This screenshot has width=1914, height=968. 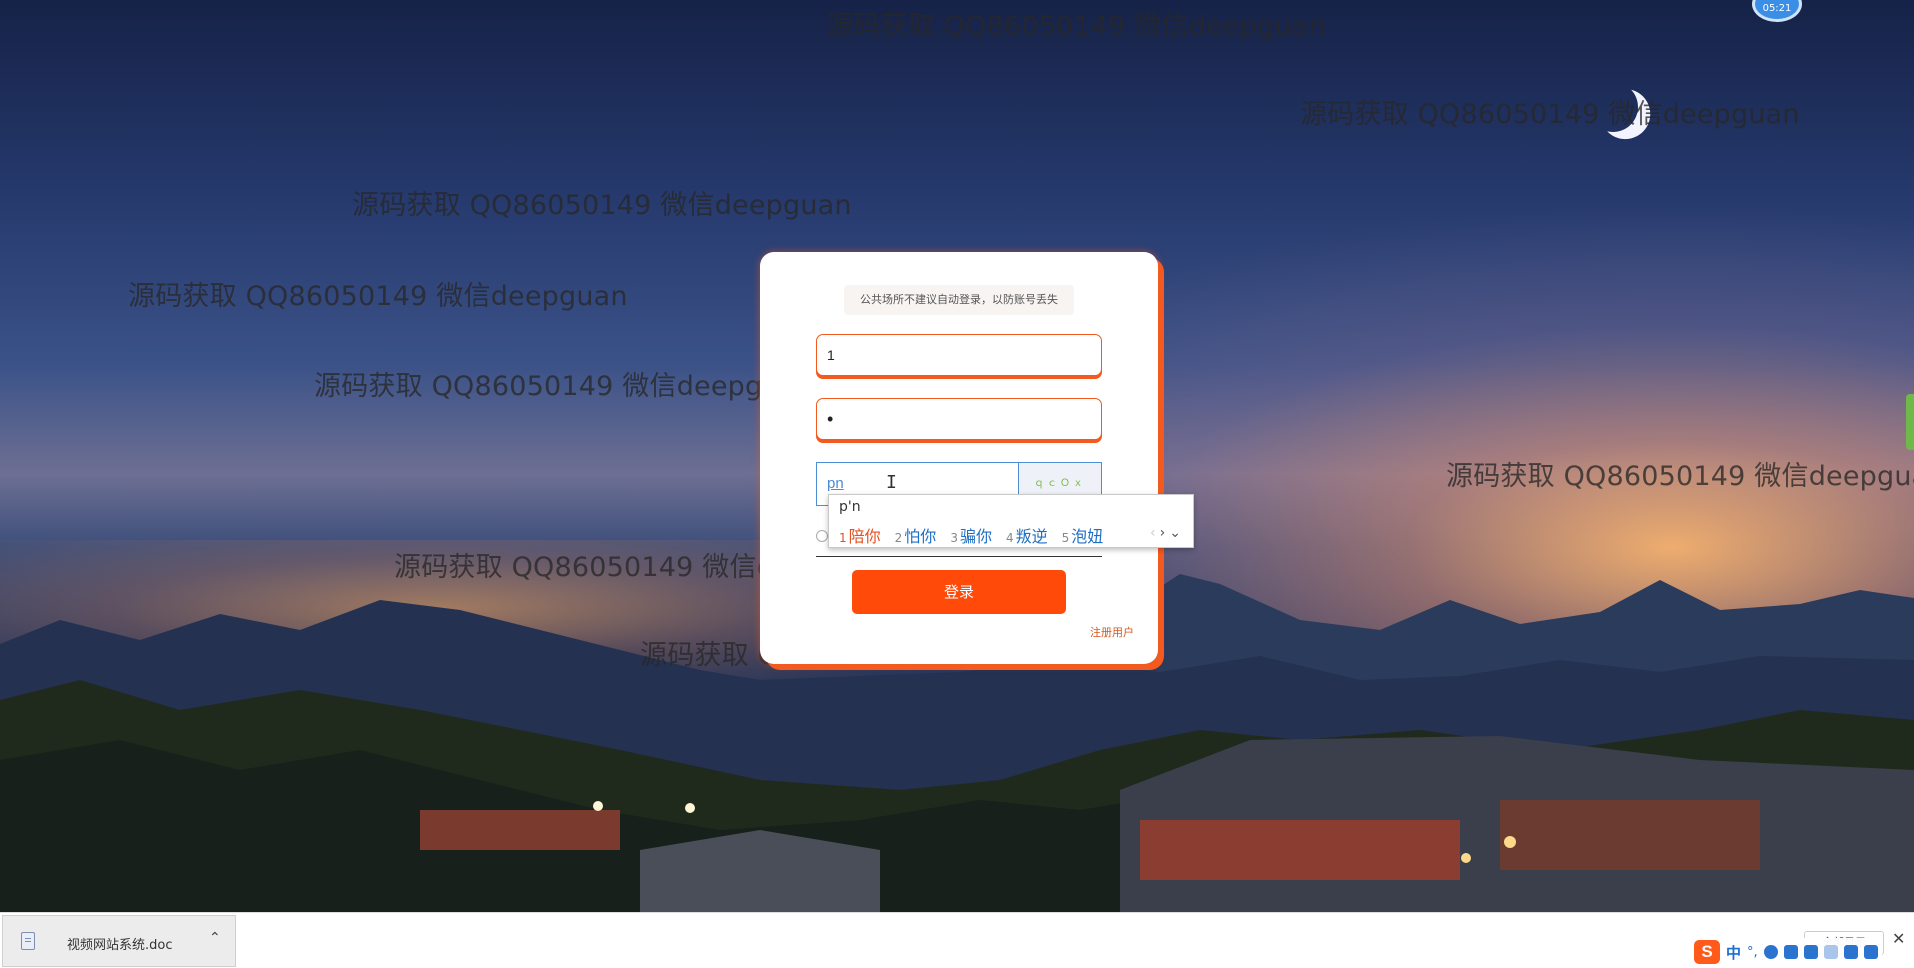 What do you see at coordinates (959, 458) in the screenshot?
I see `login-card: 公共场所不建议自动登录，以防账号丢失 1 • pn ｑｃＯｘ I 登录 注册用户` at bounding box center [959, 458].